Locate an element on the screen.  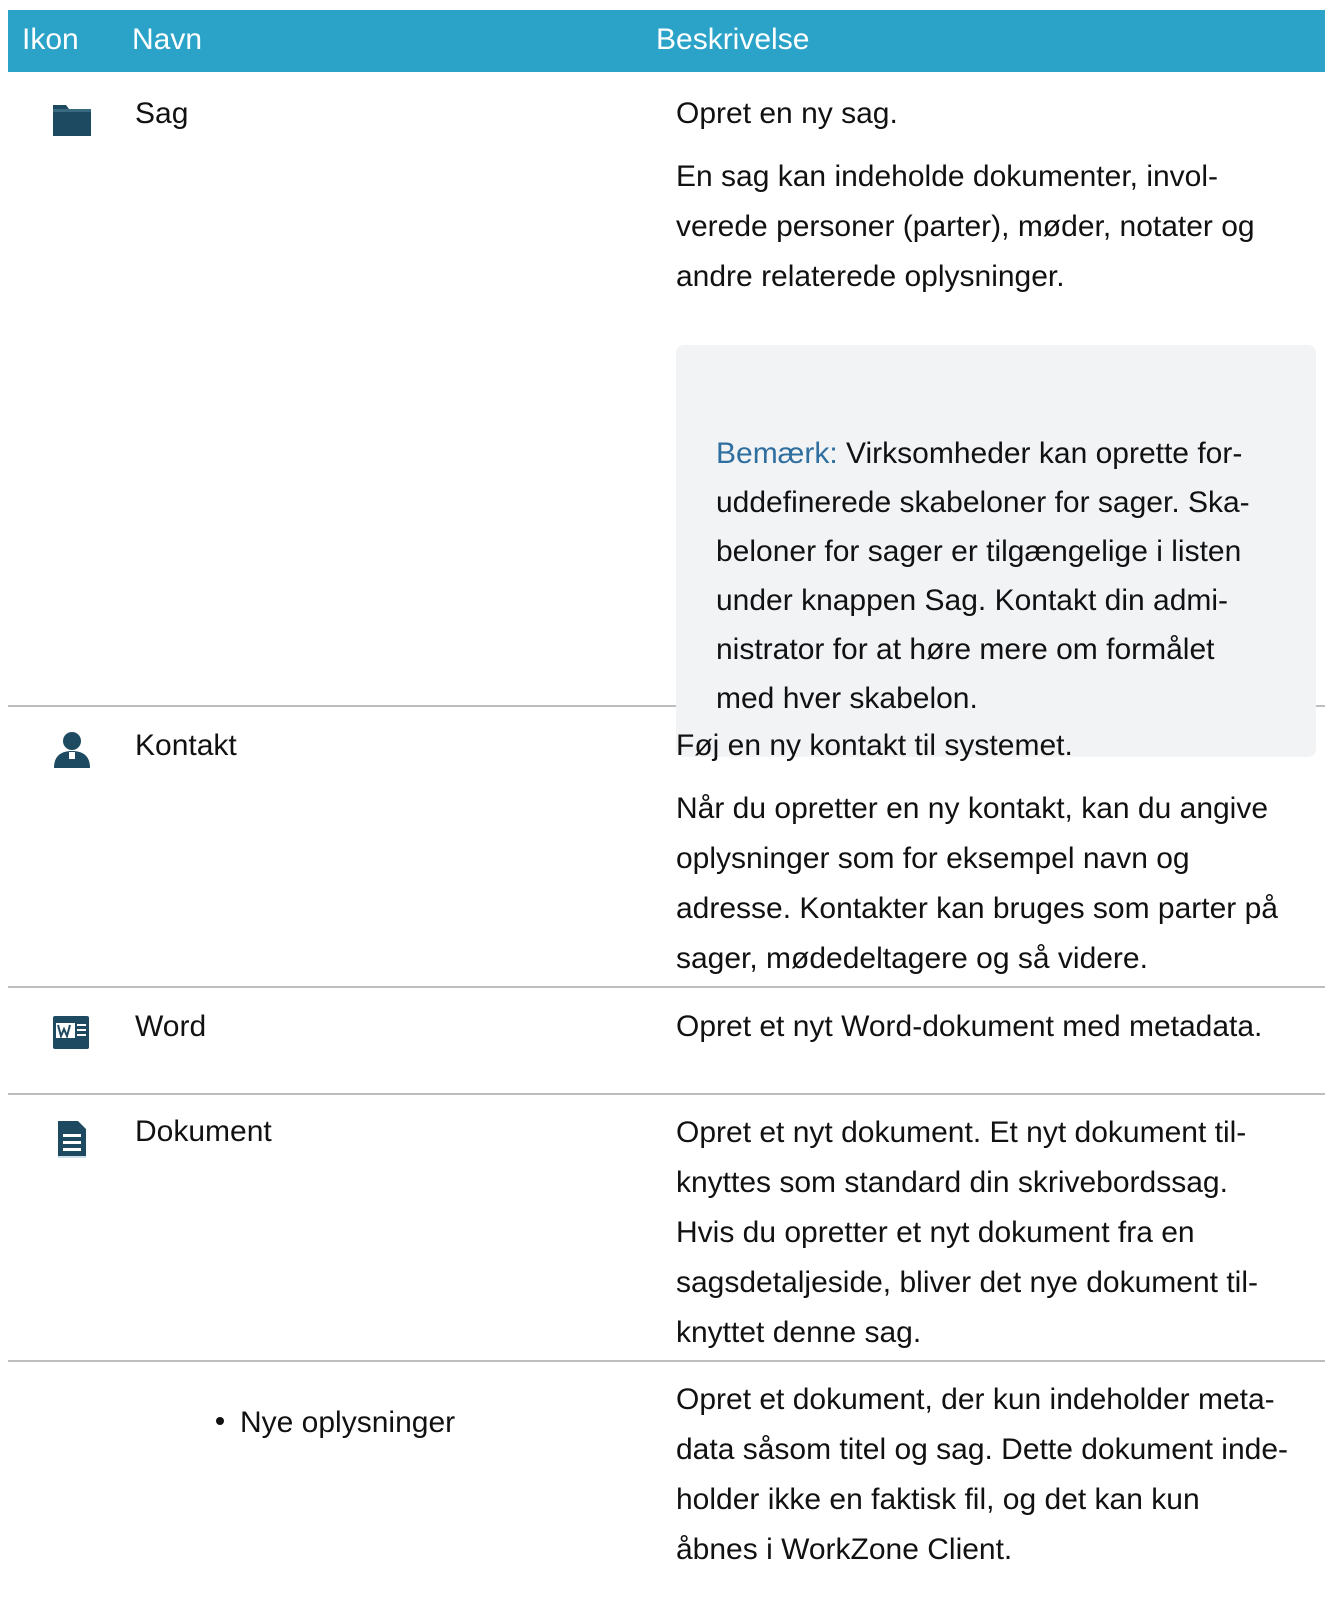
command-description: Opret et nyt Word-dokument med metadata. is located at coordinates (996, 1033).